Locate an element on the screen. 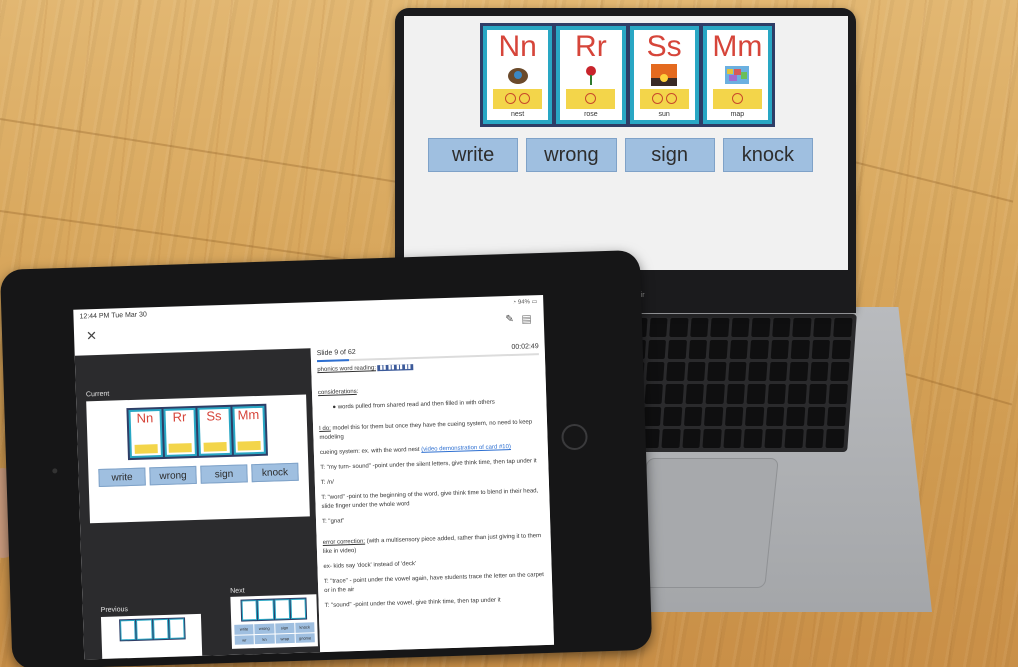 The image size is (1018, 667). word-box: knock is located at coordinates (767, 155).